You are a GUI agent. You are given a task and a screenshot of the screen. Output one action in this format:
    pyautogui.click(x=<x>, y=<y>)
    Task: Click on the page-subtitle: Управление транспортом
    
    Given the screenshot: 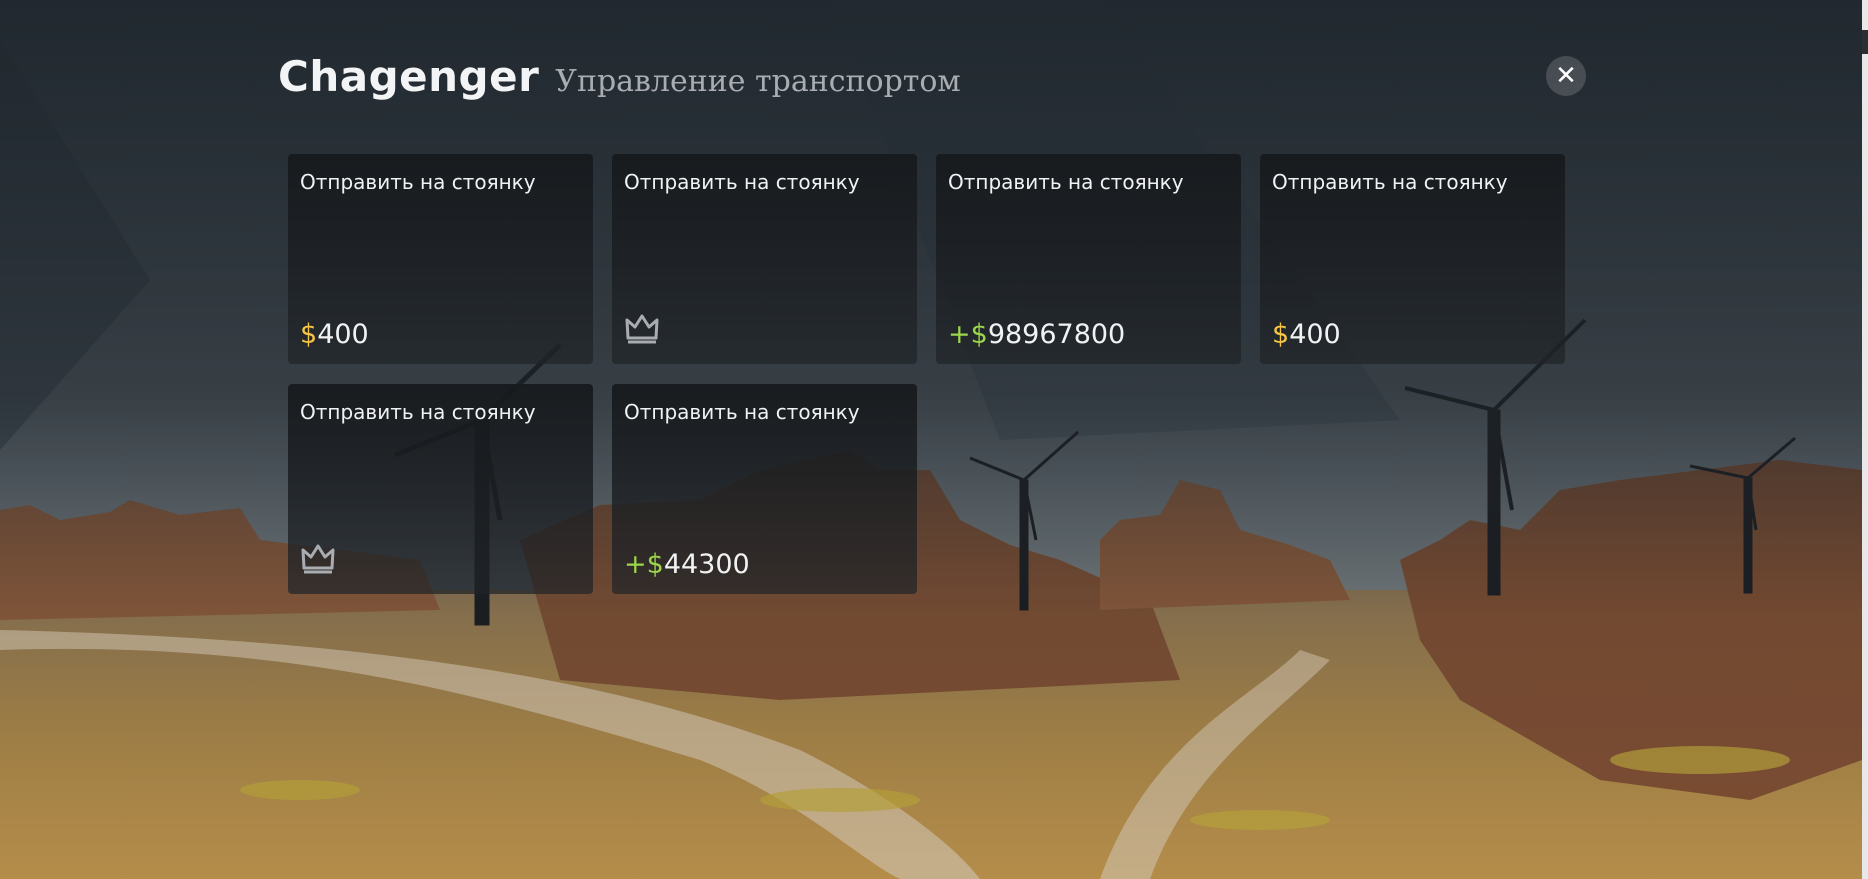 What is the action you would take?
    pyautogui.click(x=758, y=81)
    